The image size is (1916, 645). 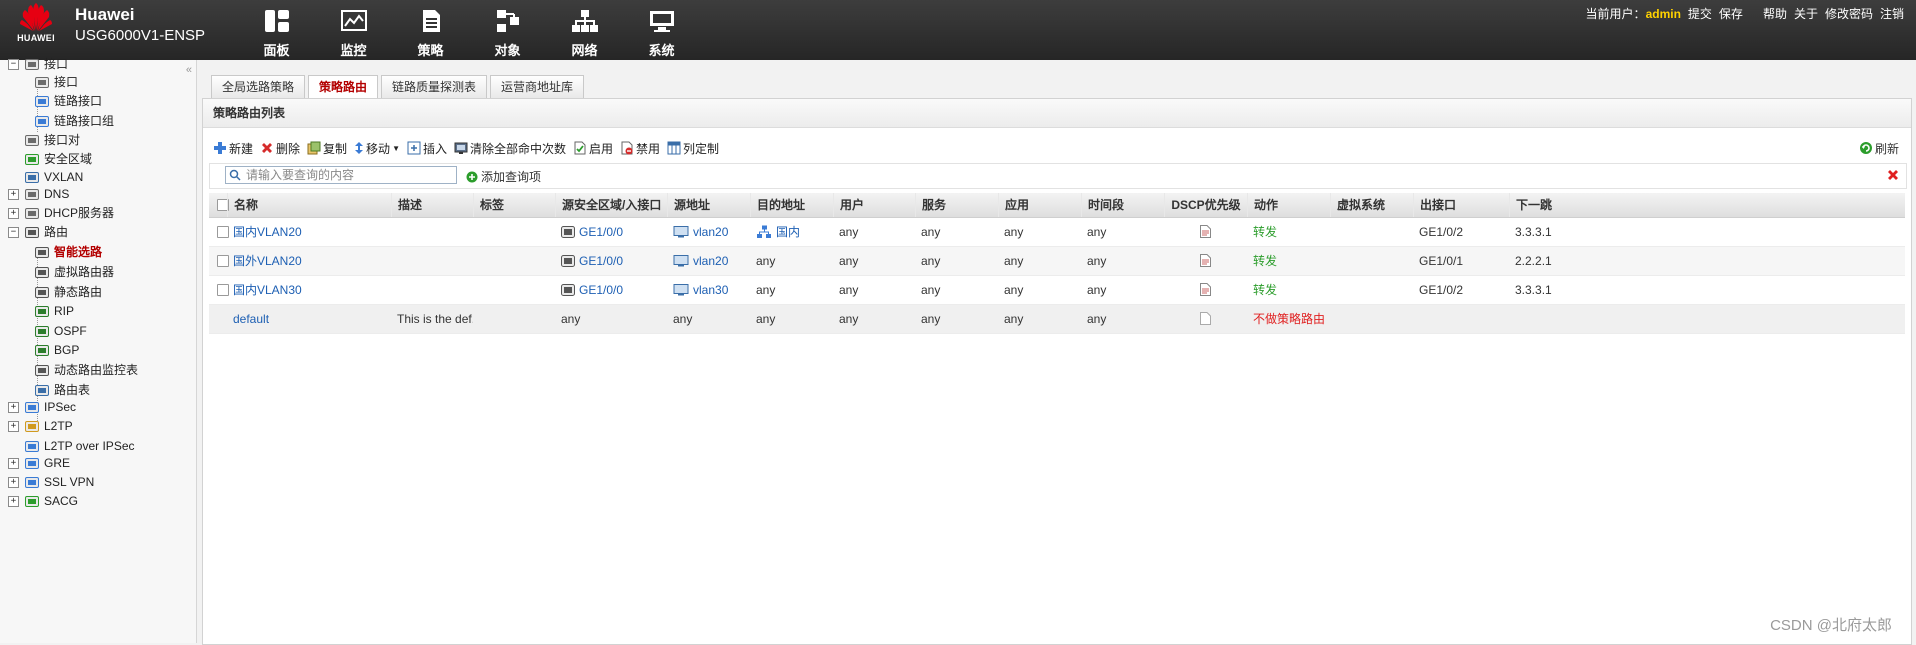 I want to click on nav-dashboard: 面板, so click(x=276, y=30).